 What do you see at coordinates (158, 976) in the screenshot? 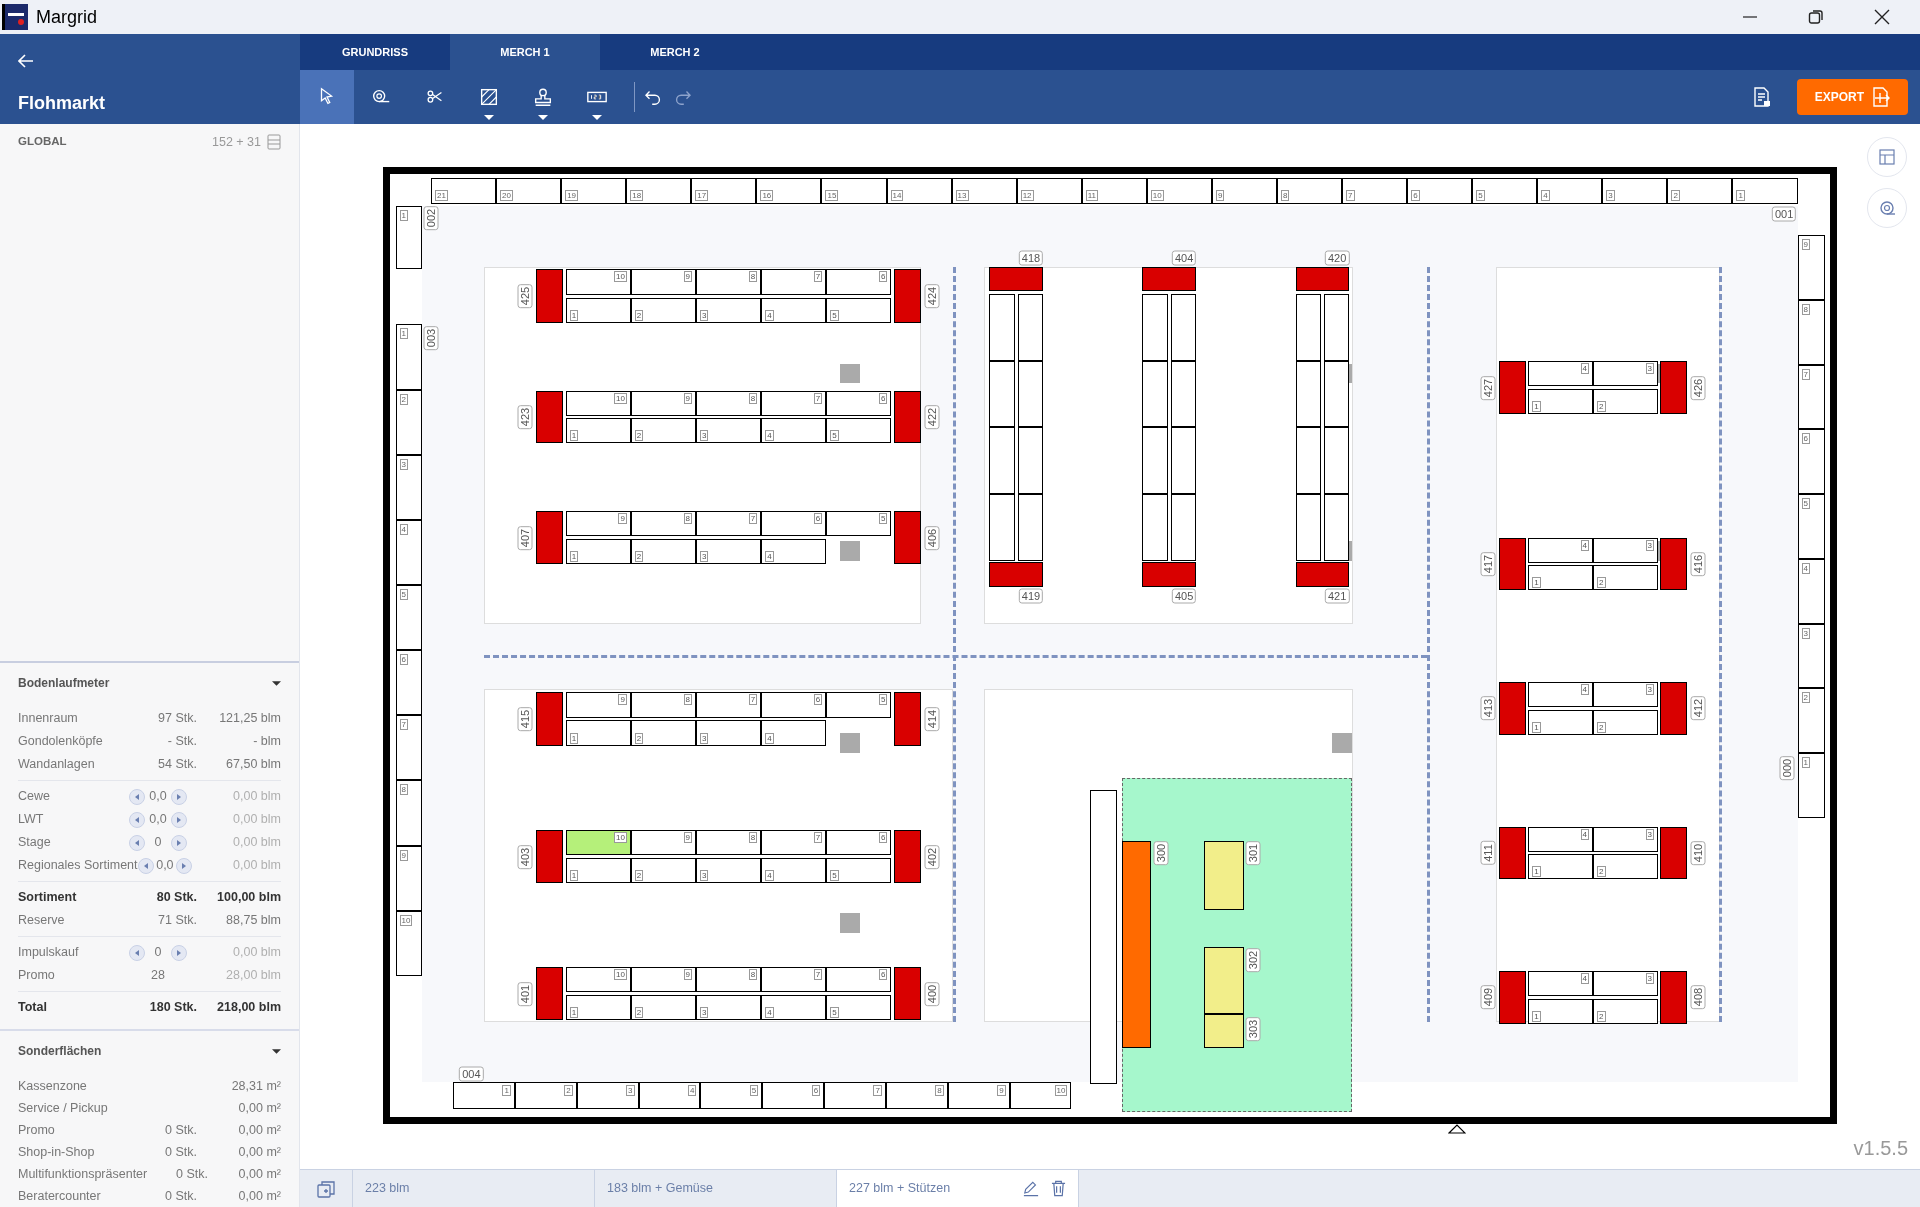
I see `row-count: 28` at bounding box center [158, 976].